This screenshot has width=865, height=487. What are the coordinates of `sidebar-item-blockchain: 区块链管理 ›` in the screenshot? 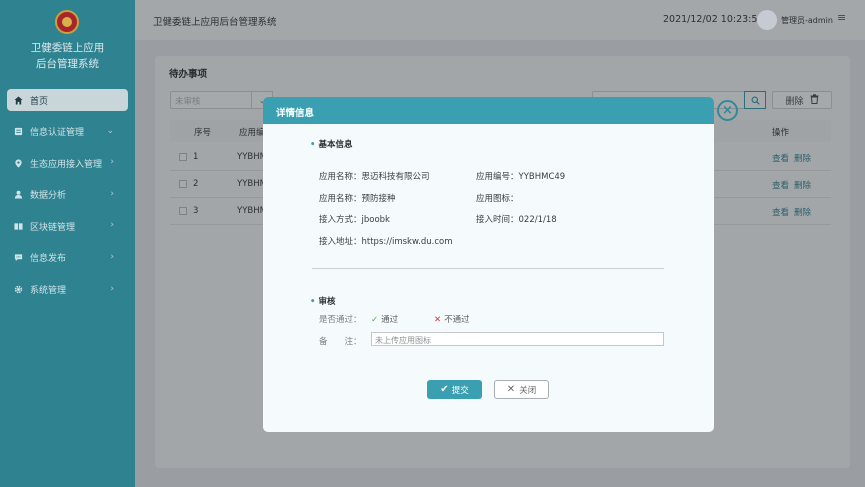 It's located at (67, 226).